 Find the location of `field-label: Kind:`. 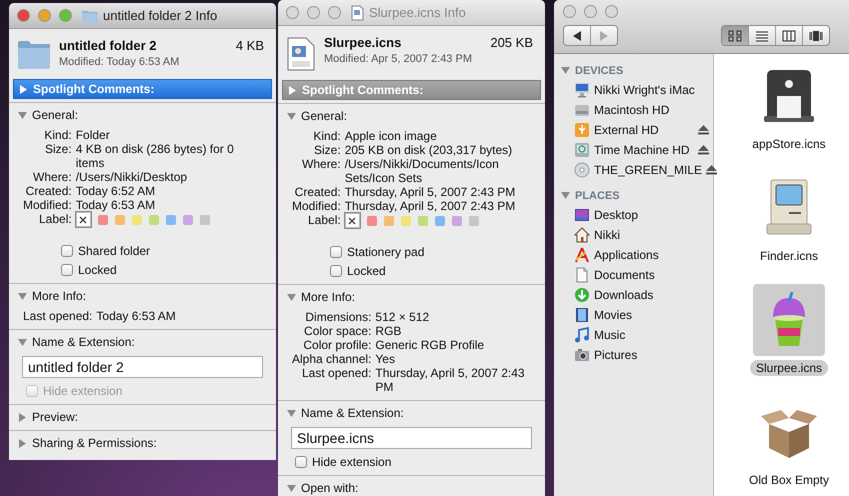

field-label: Kind: is located at coordinates (57, 135).